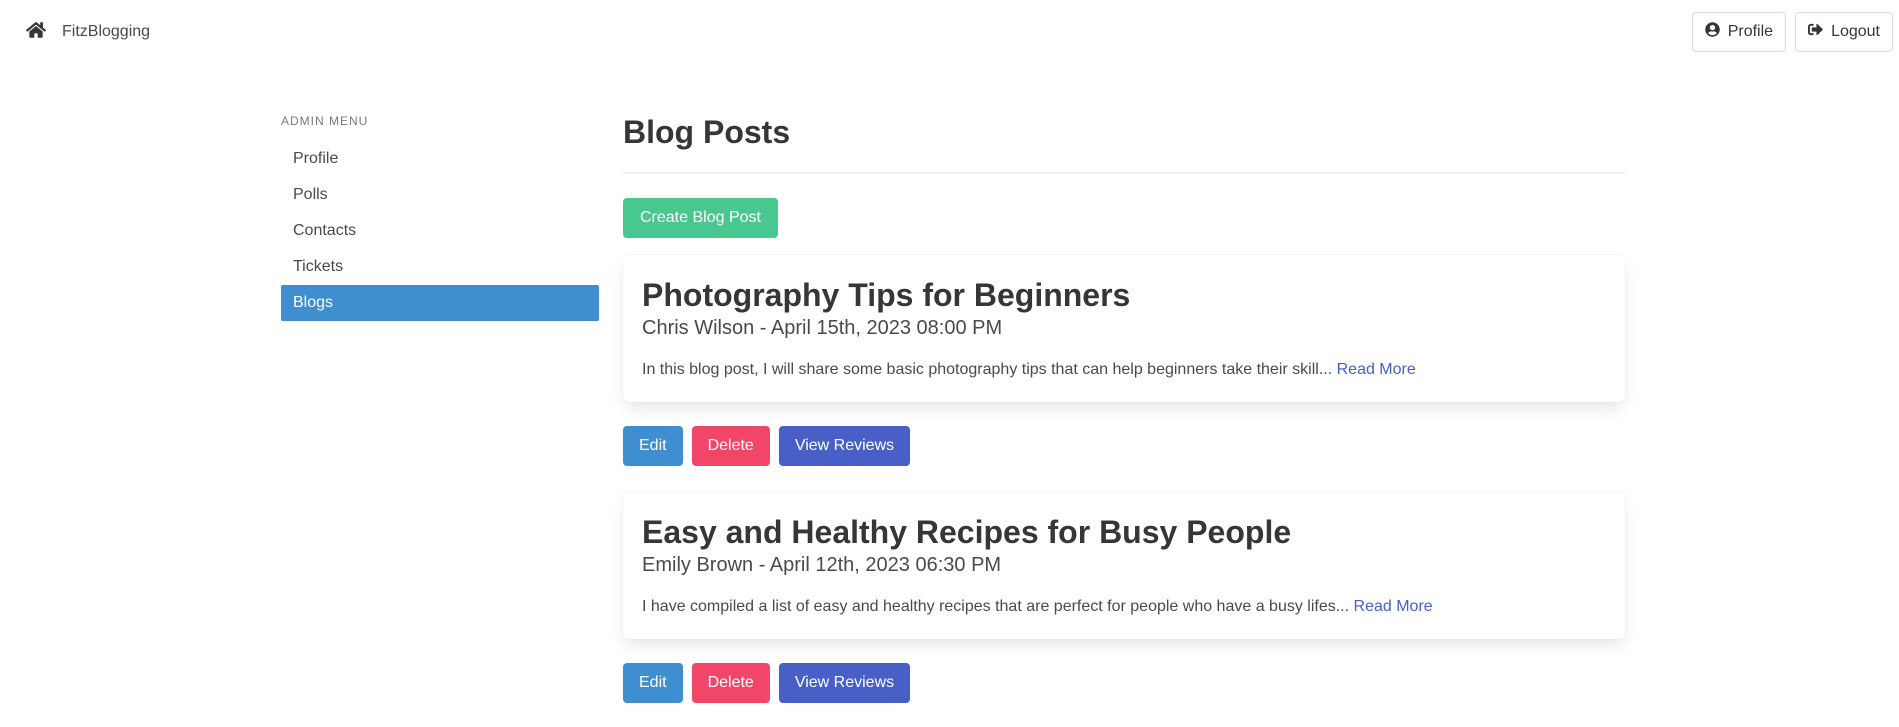 This screenshot has width=1899, height=727. What do you see at coordinates (440, 267) in the screenshot?
I see `sidebar-item-tickets: Tickets` at bounding box center [440, 267].